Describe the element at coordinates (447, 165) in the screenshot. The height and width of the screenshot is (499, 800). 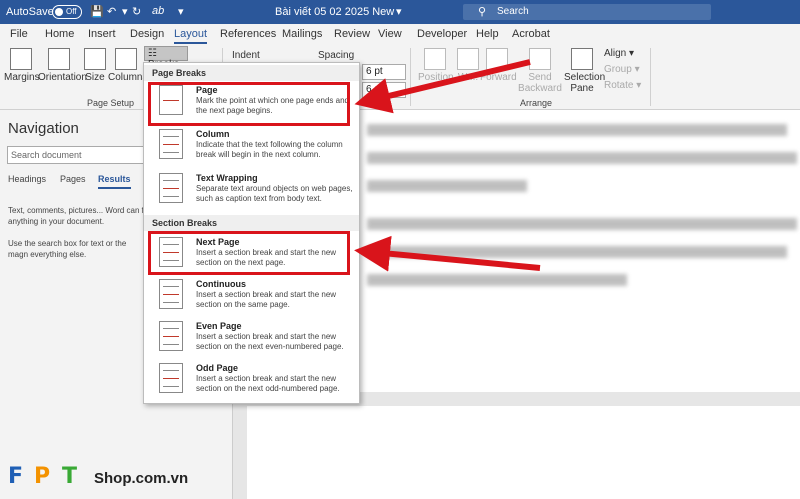
I see `annotation-arrows` at that location.